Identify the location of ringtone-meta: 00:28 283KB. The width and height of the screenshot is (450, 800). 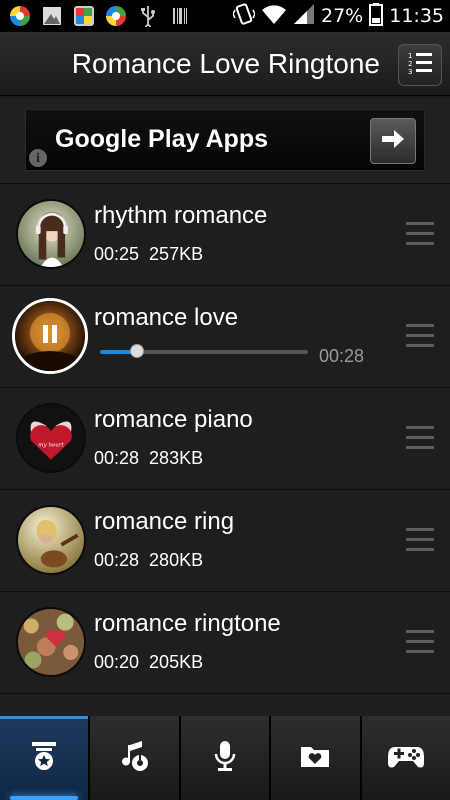
(148, 458).